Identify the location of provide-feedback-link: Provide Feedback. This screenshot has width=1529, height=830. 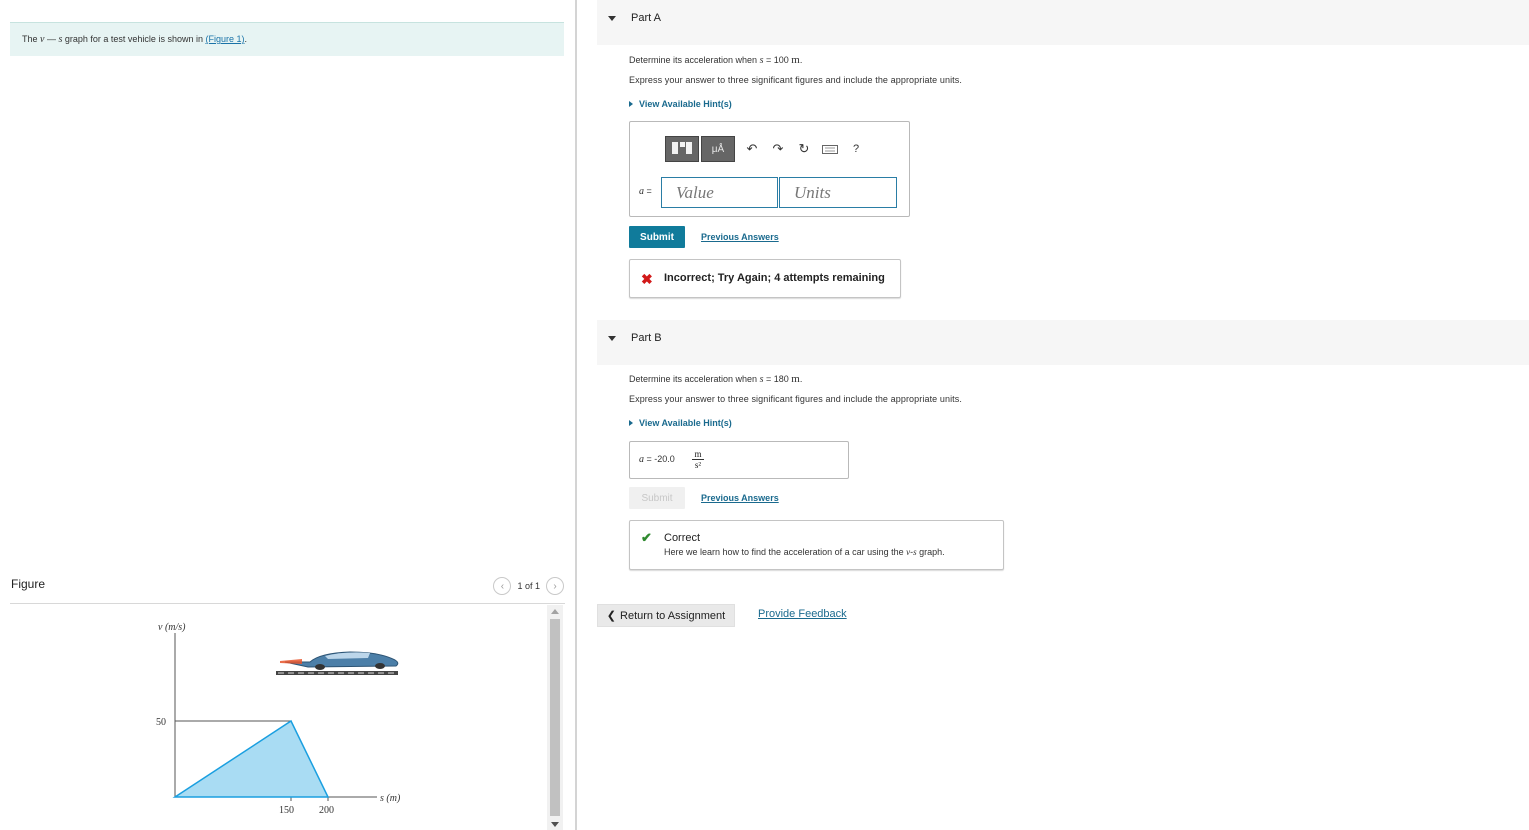
(802, 614).